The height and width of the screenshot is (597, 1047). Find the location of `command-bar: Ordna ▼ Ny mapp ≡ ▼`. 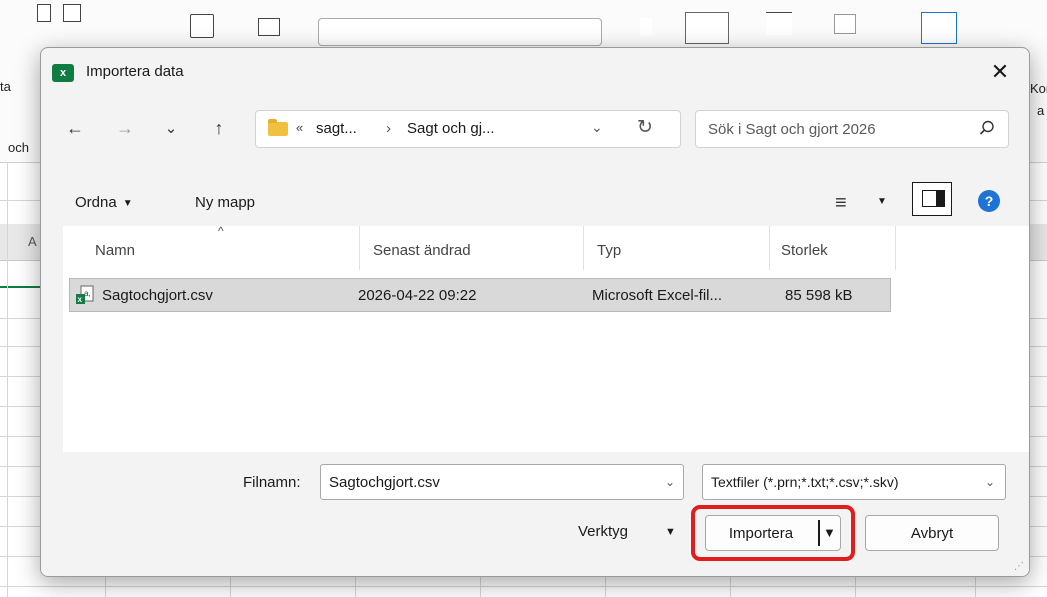

command-bar: Ordna ▼ Ny mapp ≡ ▼ is located at coordinates (535, 204).